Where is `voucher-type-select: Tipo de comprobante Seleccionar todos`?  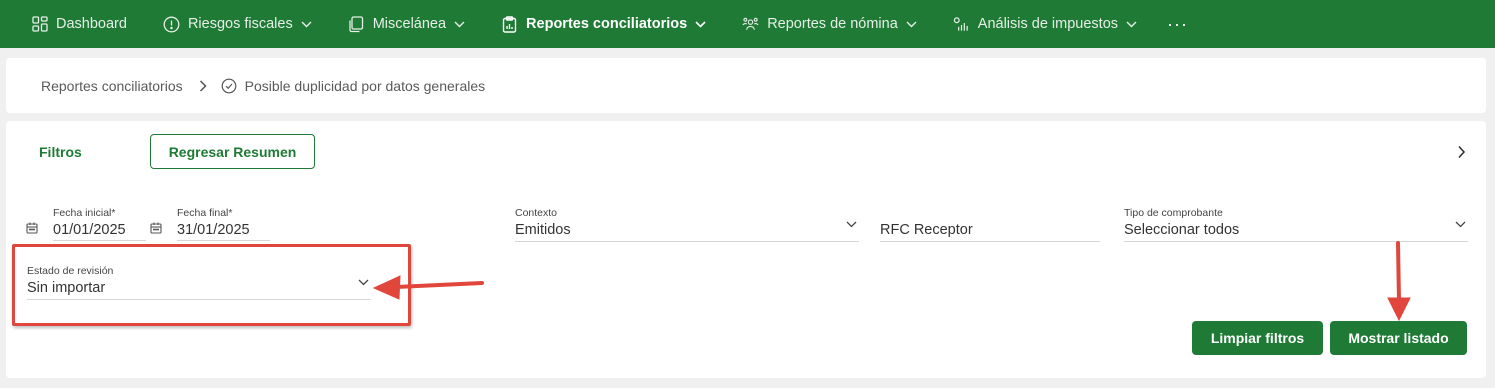 voucher-type-select: Tipo de comprobante Seleccionar todos is located at coordinates (1296, 224).